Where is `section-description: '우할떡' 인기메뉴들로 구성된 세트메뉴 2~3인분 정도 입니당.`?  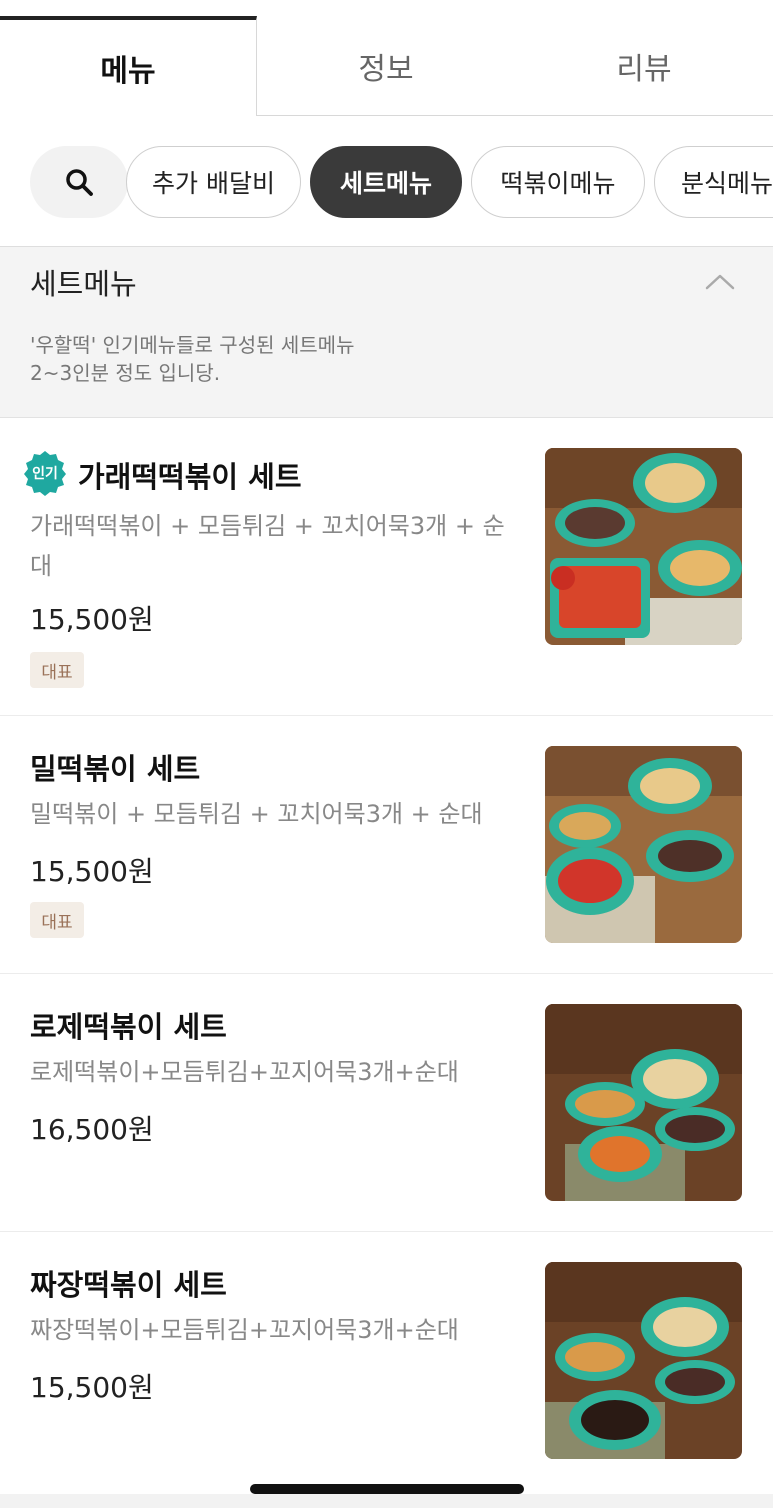
section-description: '우할떡' 인기메뉴들로 구성된 세트메뉴 2~3인분 정도 입니당. is located at coordinates (192, 359).